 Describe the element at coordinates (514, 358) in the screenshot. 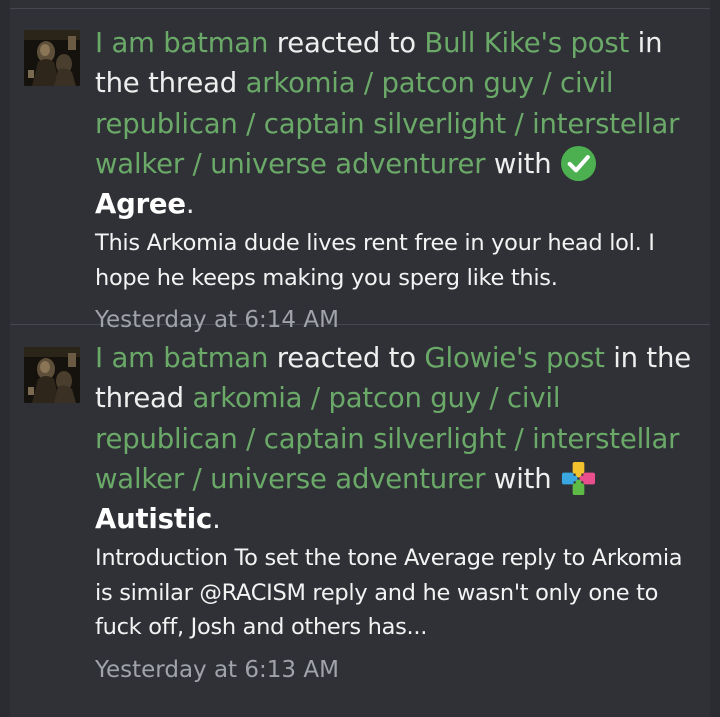

I see `post-link: Glowie's post` at that location.